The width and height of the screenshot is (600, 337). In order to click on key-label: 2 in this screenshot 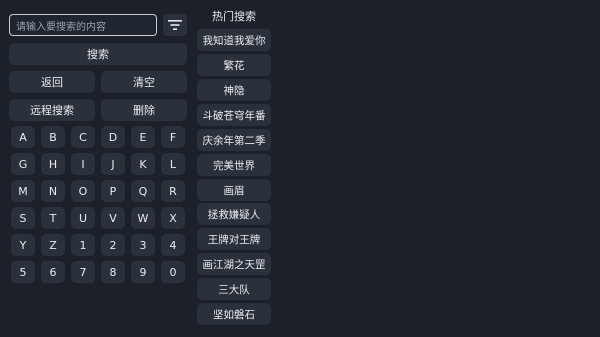, I will do `click(113, 245)`.